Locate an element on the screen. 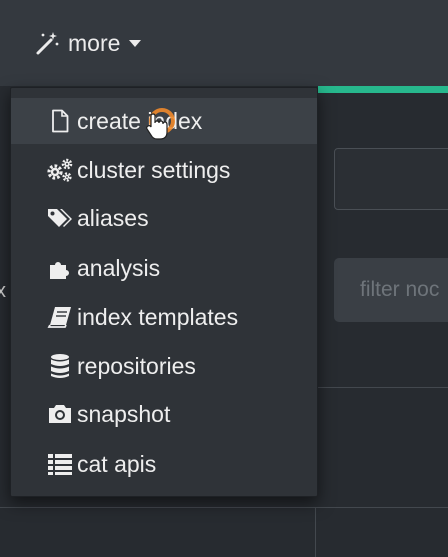 Image resolution: width=448 pixels, height=557 pixels. menu-item-snapshot: snapshot is located at coordinates (164, 414).